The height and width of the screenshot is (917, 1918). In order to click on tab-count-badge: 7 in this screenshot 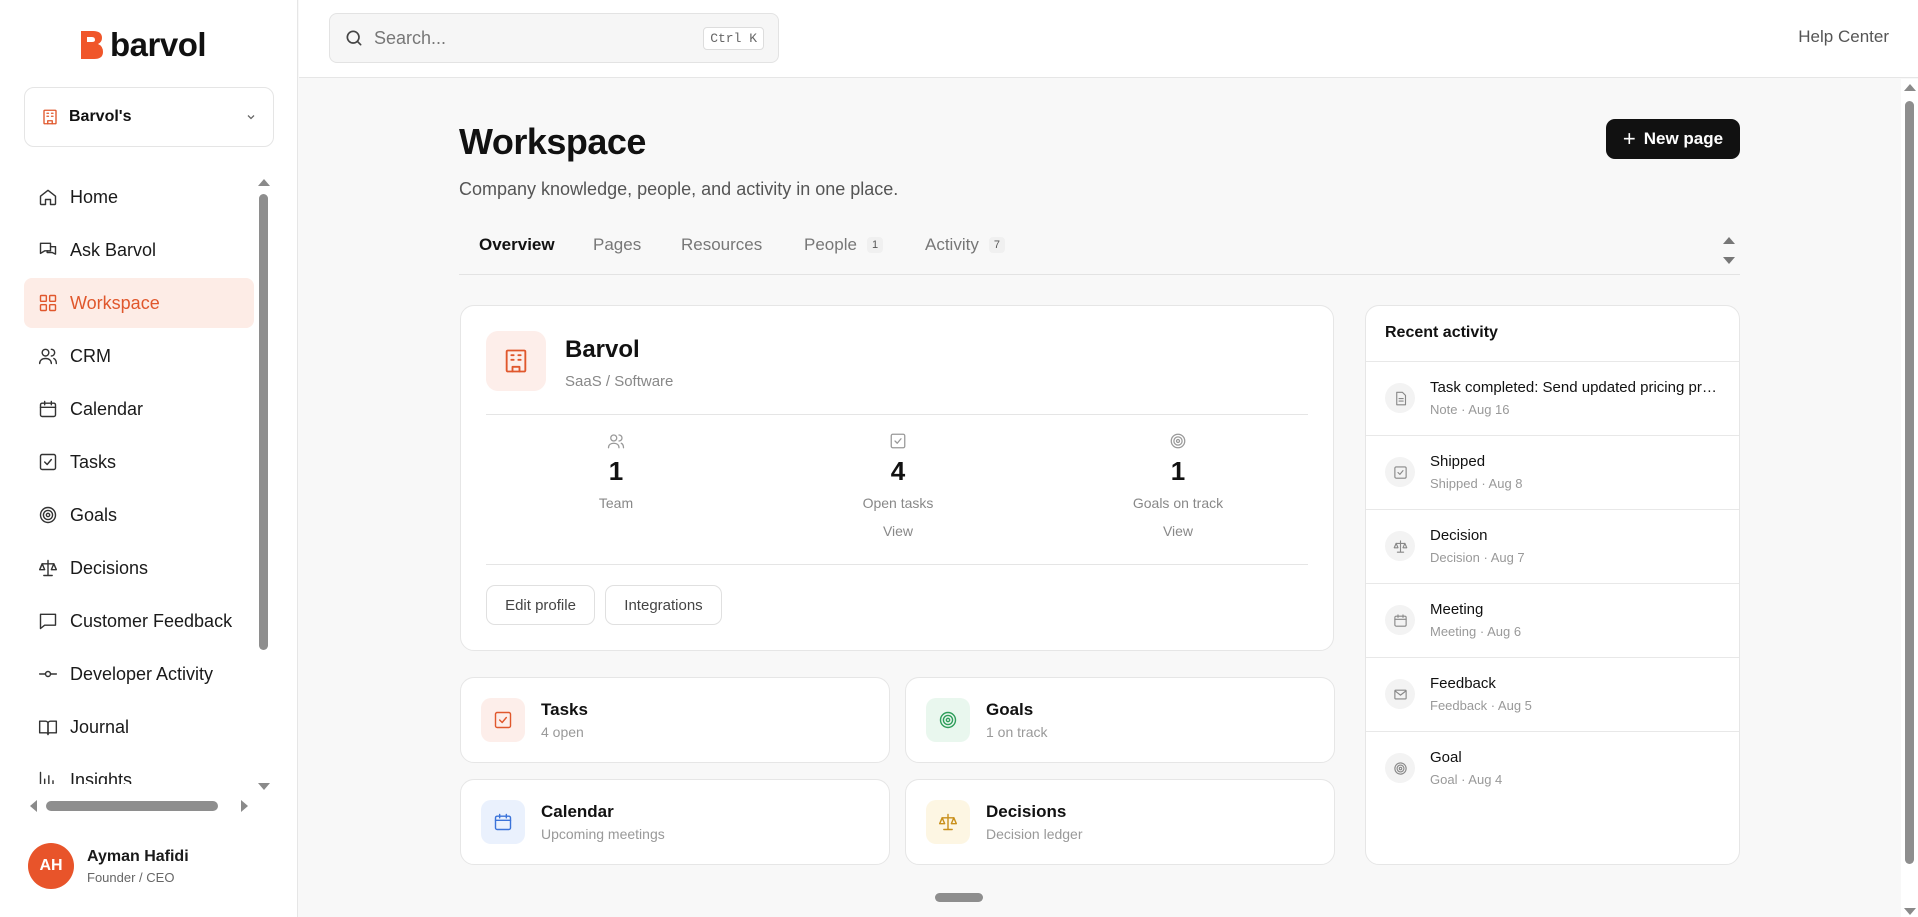, I will do `click(996, 245)`.